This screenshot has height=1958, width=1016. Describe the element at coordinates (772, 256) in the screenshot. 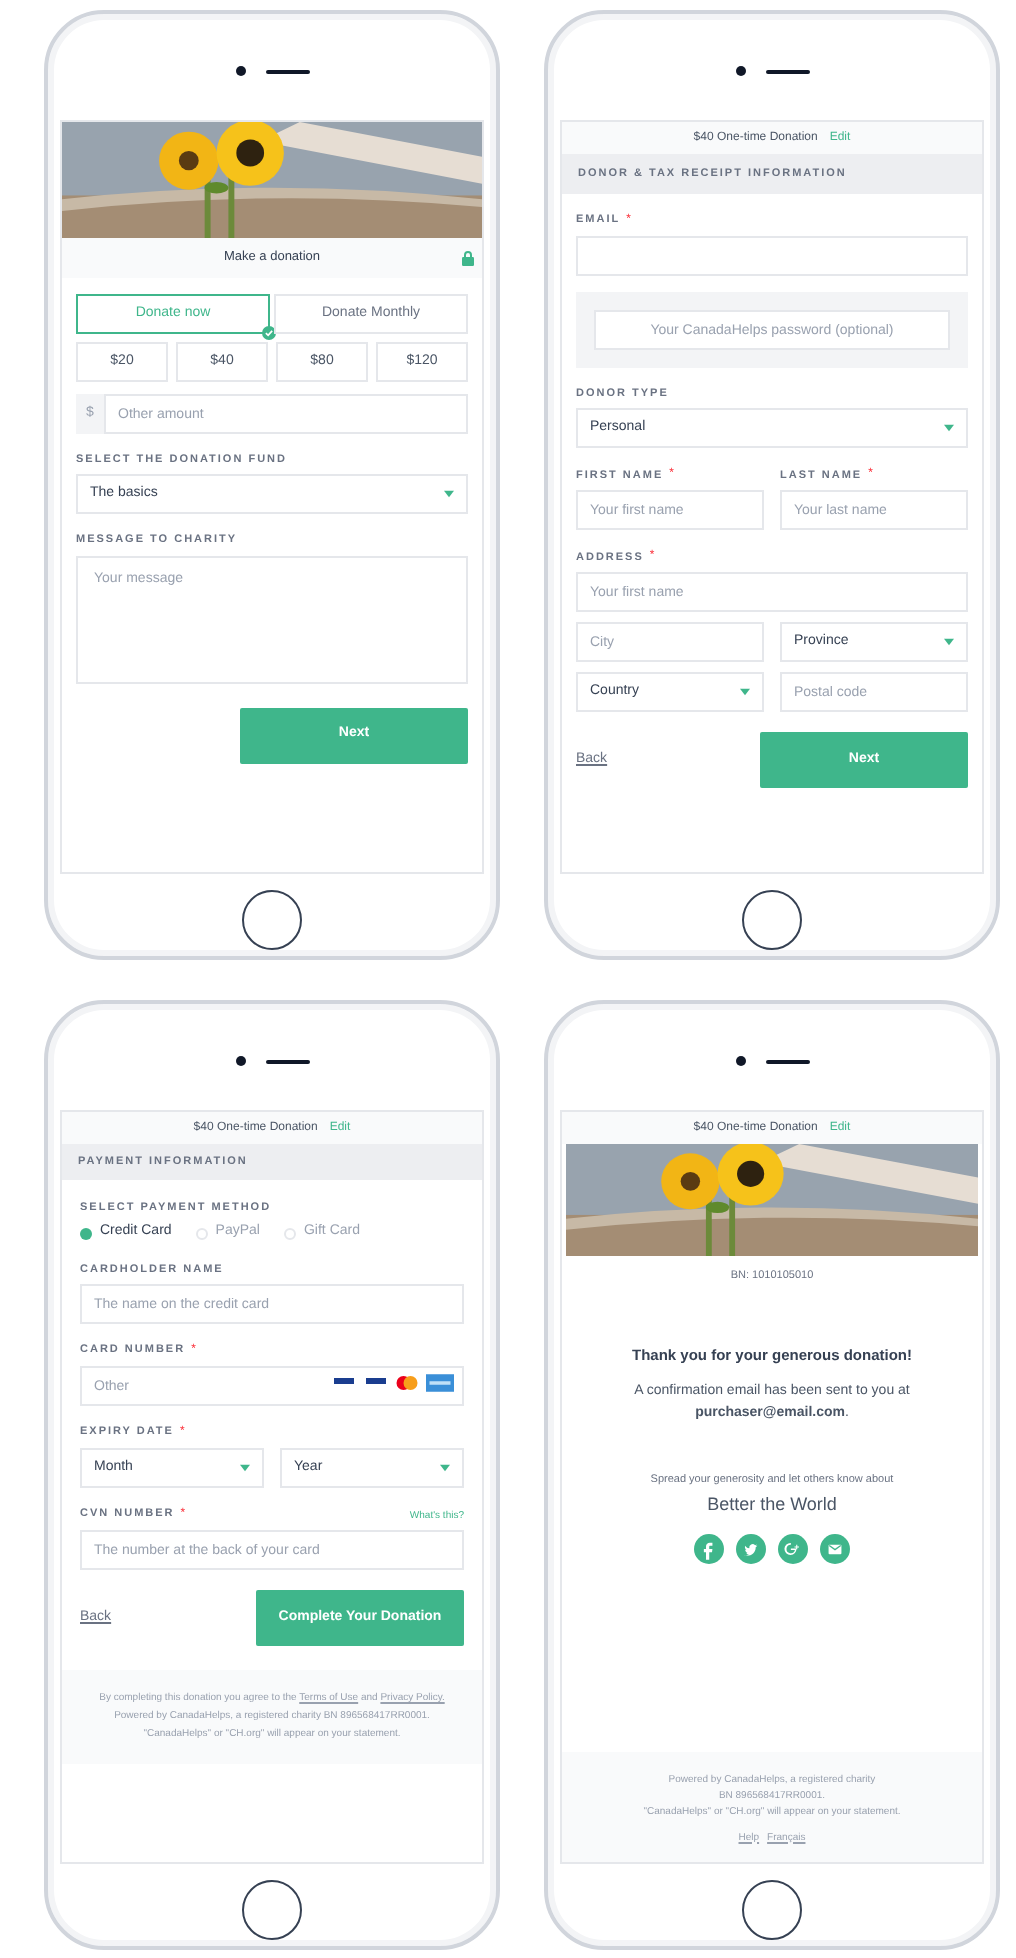

I see `input-field` at that location.